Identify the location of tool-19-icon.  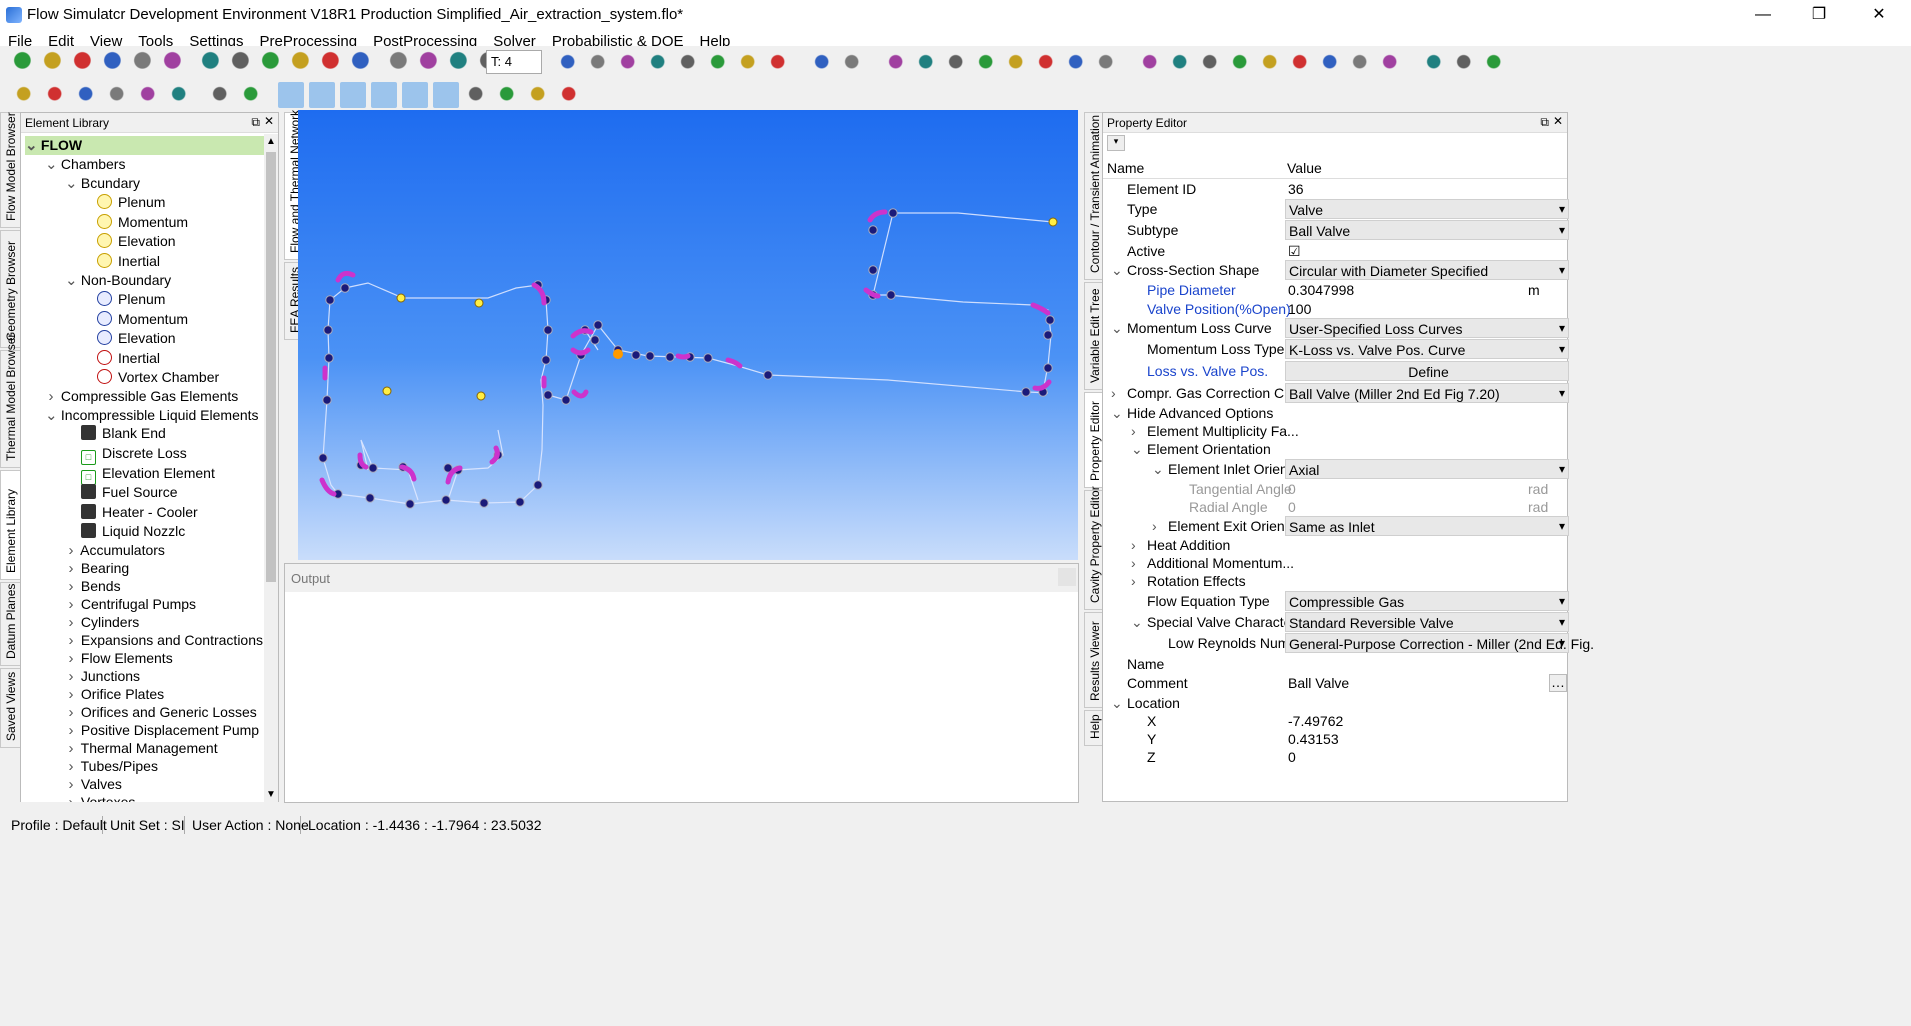
(1151, 63).